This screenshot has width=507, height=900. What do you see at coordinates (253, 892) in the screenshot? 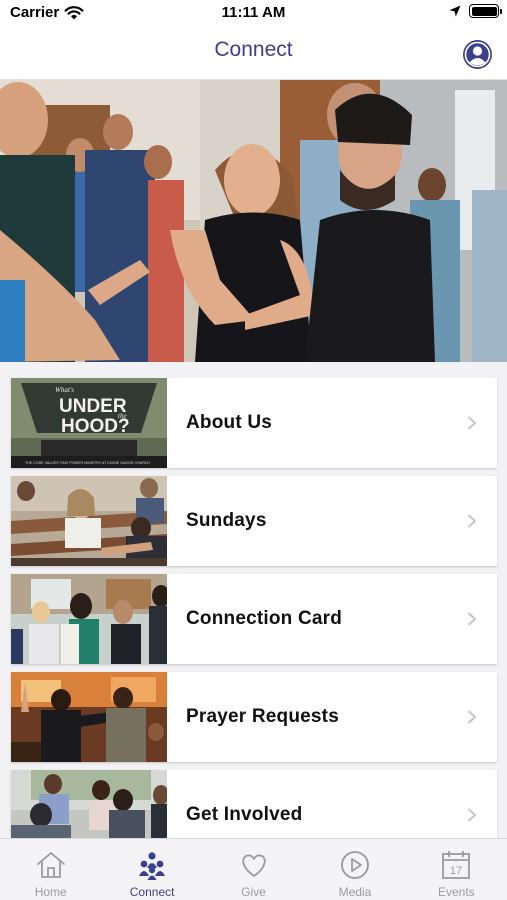
I see `tab-give-label: Give` at bounding box center [253, 892].